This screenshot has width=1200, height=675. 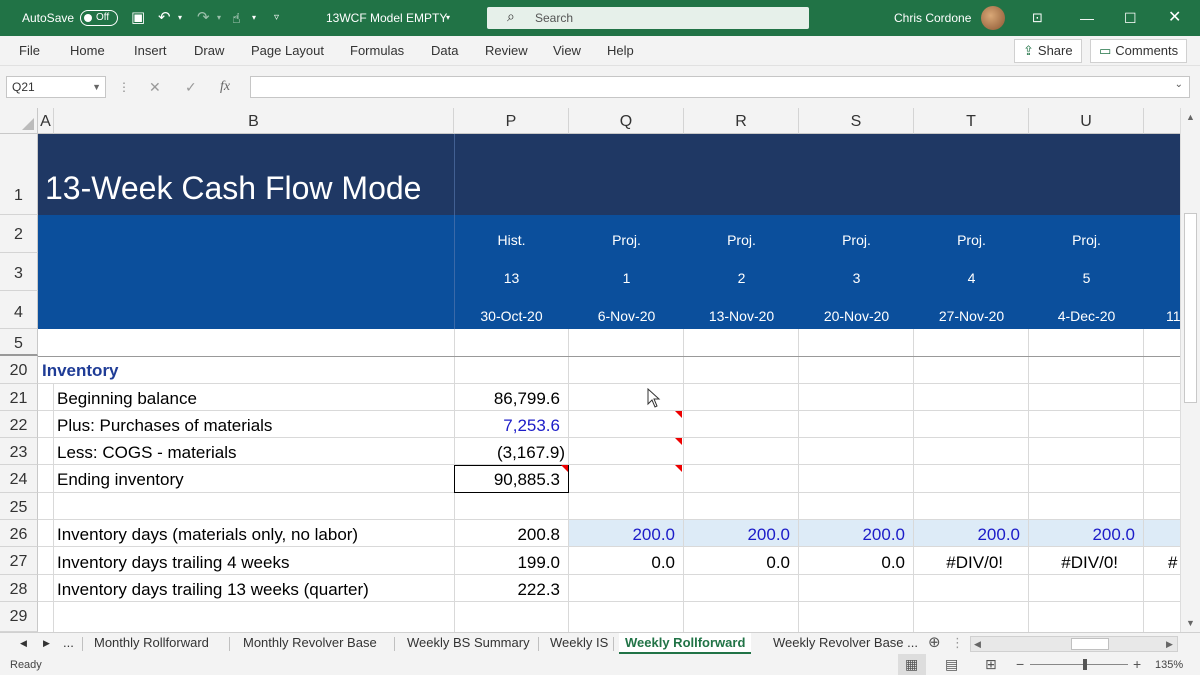 I want to click on column-header-b: B, so click(x=254, y=121).